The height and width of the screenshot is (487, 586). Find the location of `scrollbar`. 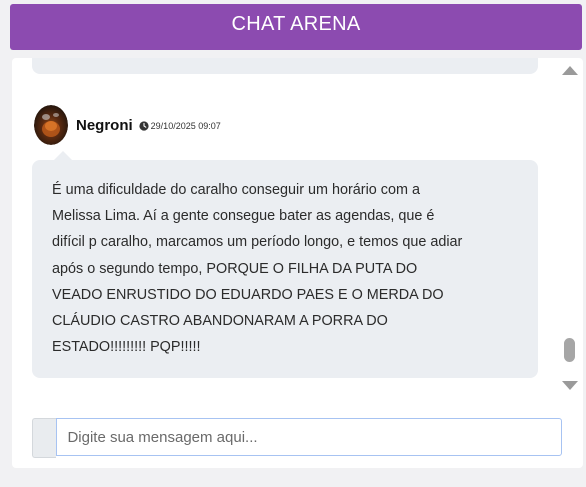

scrollbar is located at coordinates (570, 228).